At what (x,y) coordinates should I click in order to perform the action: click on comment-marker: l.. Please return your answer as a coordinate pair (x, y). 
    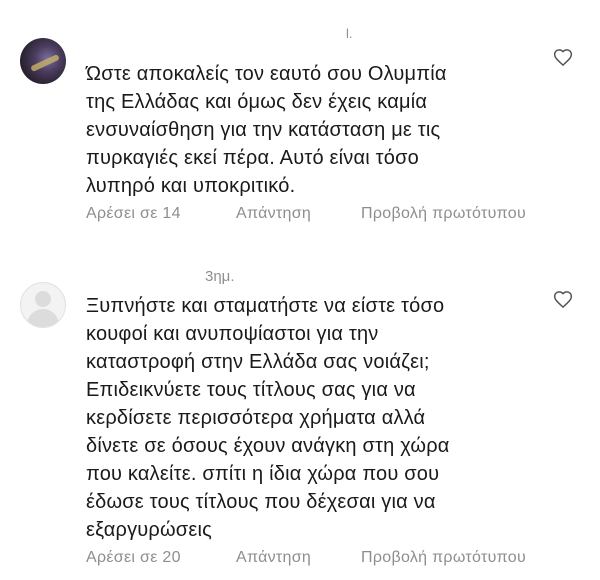
    Looking at the image, I should click on (349, 33).